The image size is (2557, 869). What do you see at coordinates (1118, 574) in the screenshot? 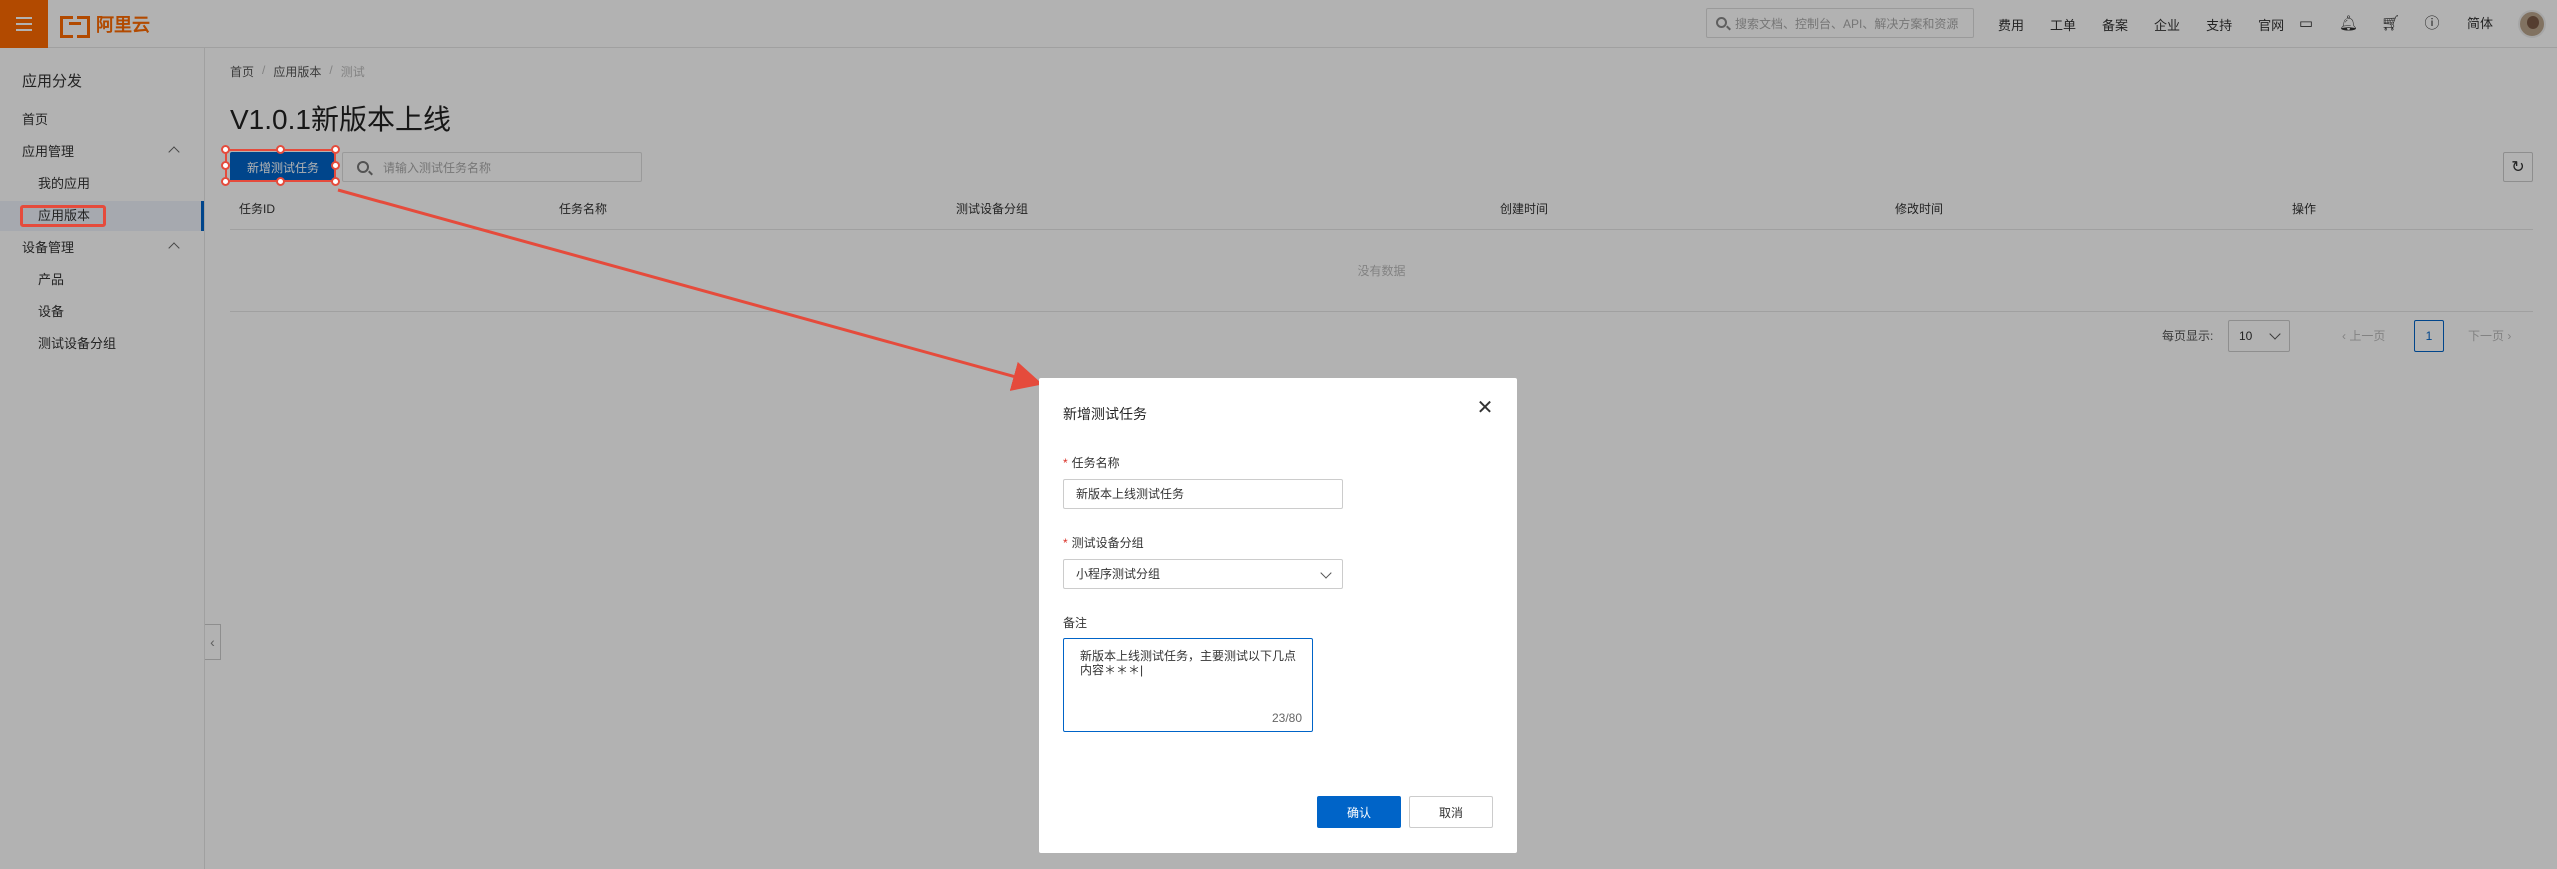
I see `device-group-value: 小程序测试分组` at bounding box center [1118, 574].